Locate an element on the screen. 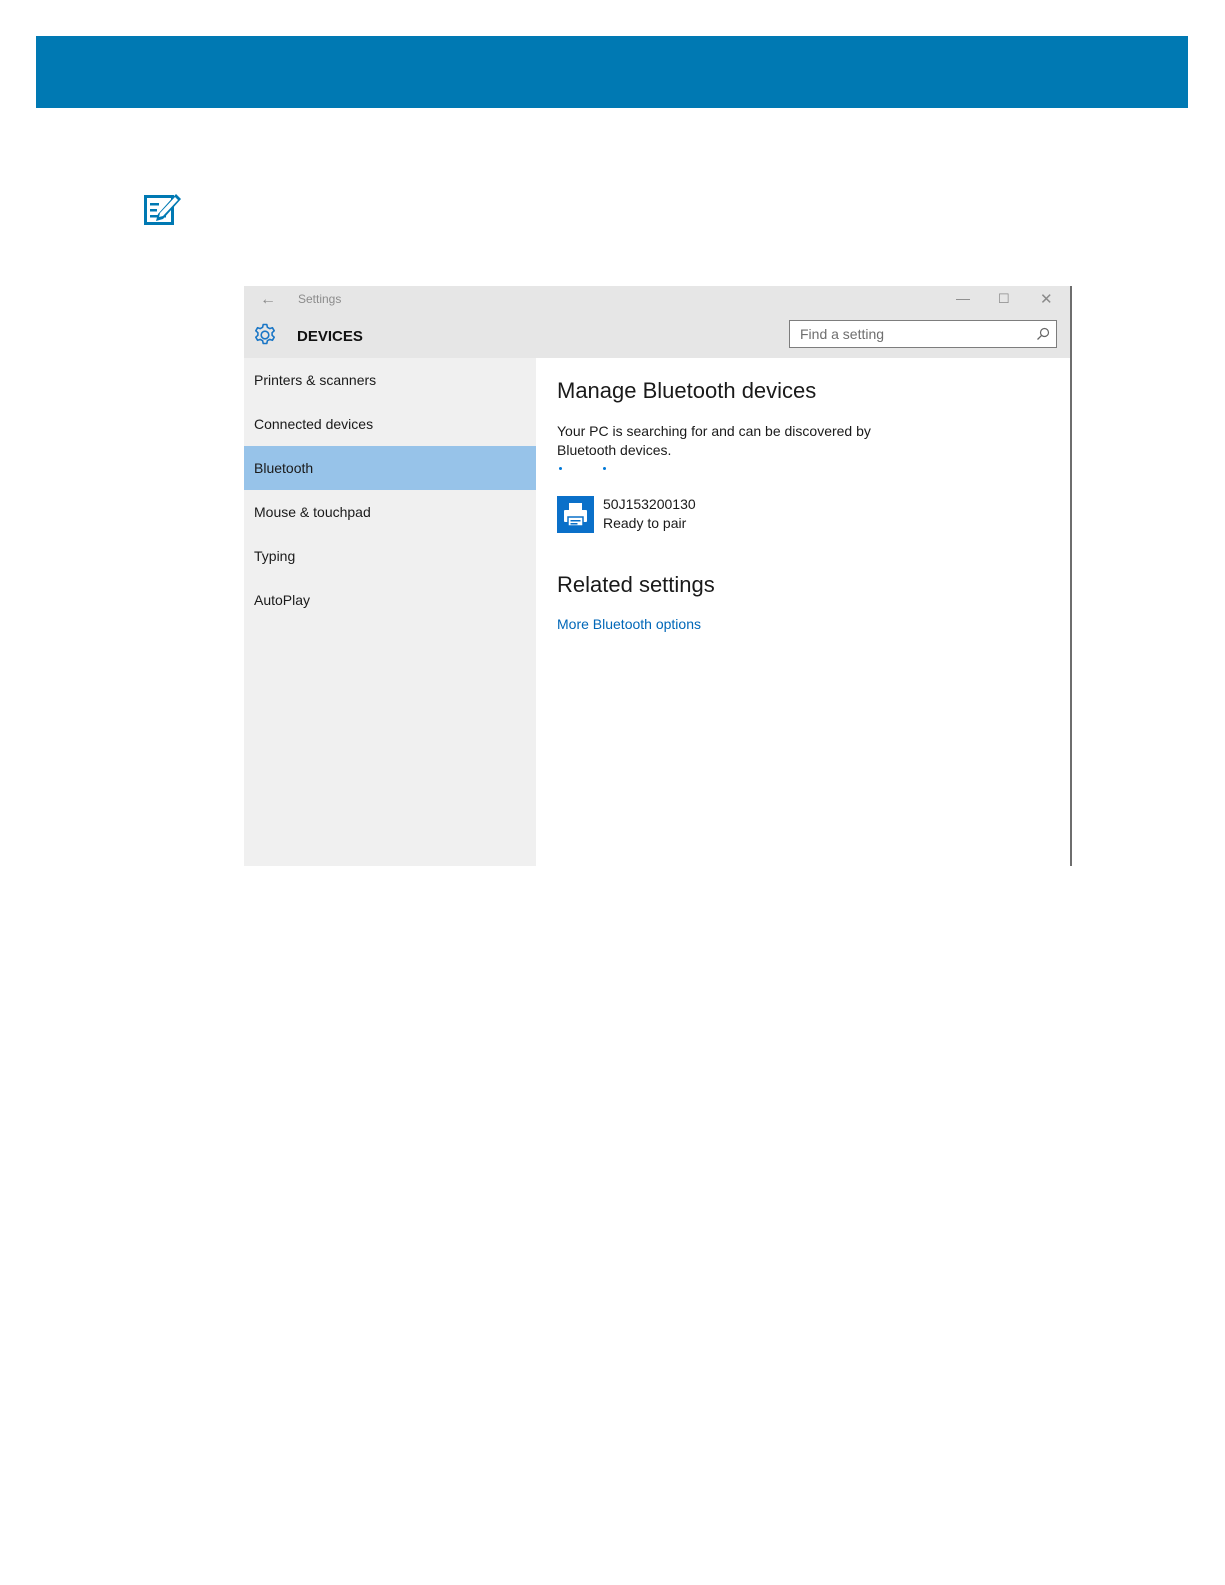 Image resolution: width=1225 pixels, height=1585 pixels. sidebar-item-connected-devices: Connected devices is located at coordinates (390, 424).